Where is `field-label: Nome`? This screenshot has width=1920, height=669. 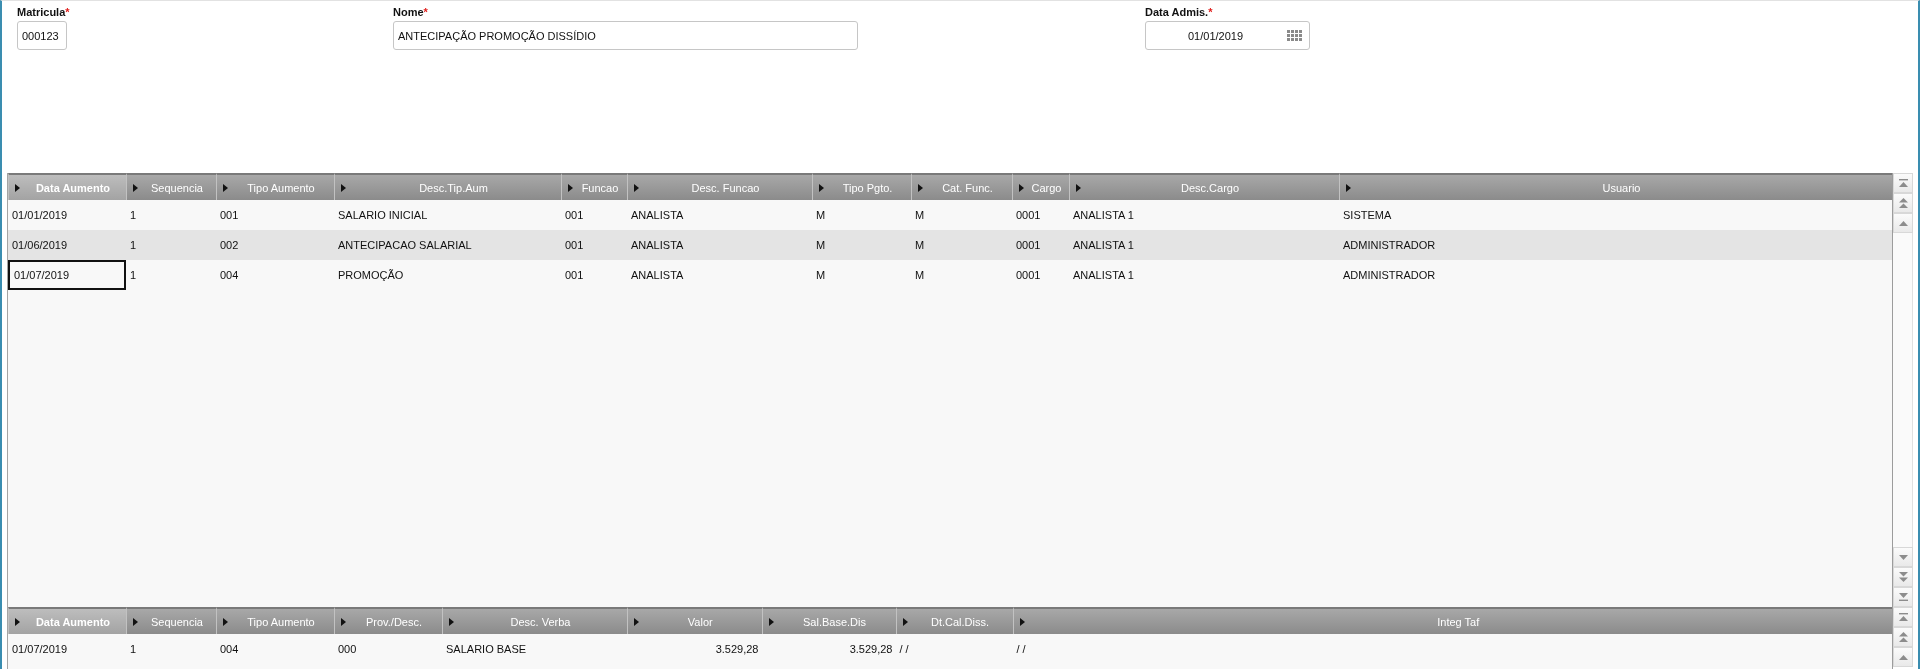 field-label: Nome is located at coordinates (408, 12).